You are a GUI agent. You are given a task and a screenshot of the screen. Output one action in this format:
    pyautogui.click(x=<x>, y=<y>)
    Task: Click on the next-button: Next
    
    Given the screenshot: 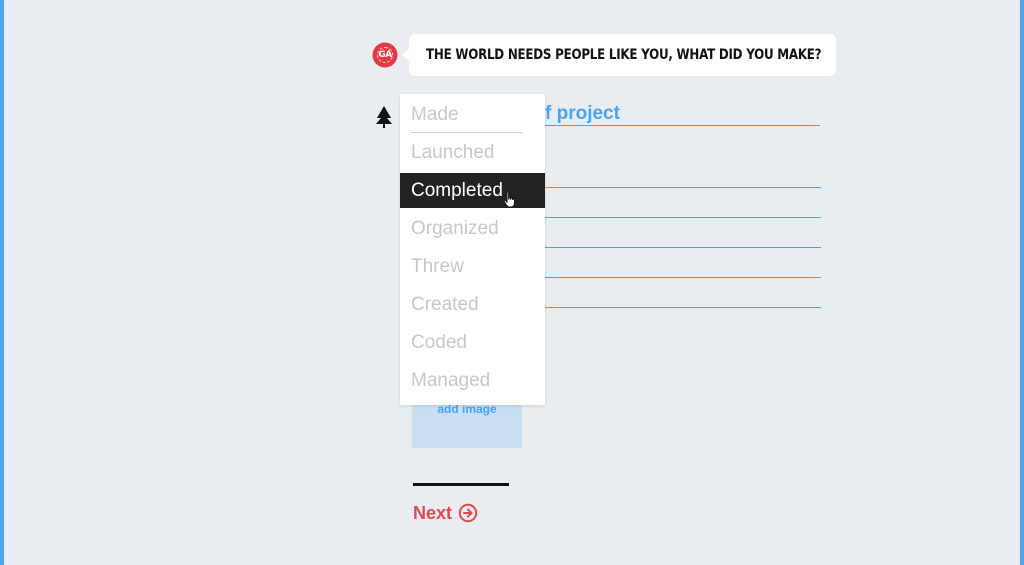 What is the action you would take?
    pyautogui.click(x=445, y=513)
    